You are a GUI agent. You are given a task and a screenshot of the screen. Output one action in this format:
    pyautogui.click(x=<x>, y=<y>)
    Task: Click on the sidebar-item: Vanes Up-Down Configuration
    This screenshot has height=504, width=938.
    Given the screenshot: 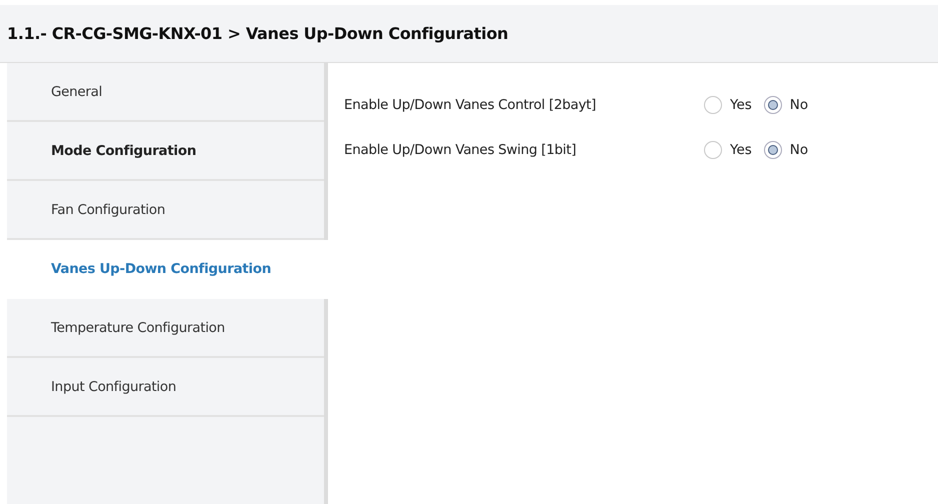 What is the action you would take?
    pyautogui.click(x=167, y=269)
    